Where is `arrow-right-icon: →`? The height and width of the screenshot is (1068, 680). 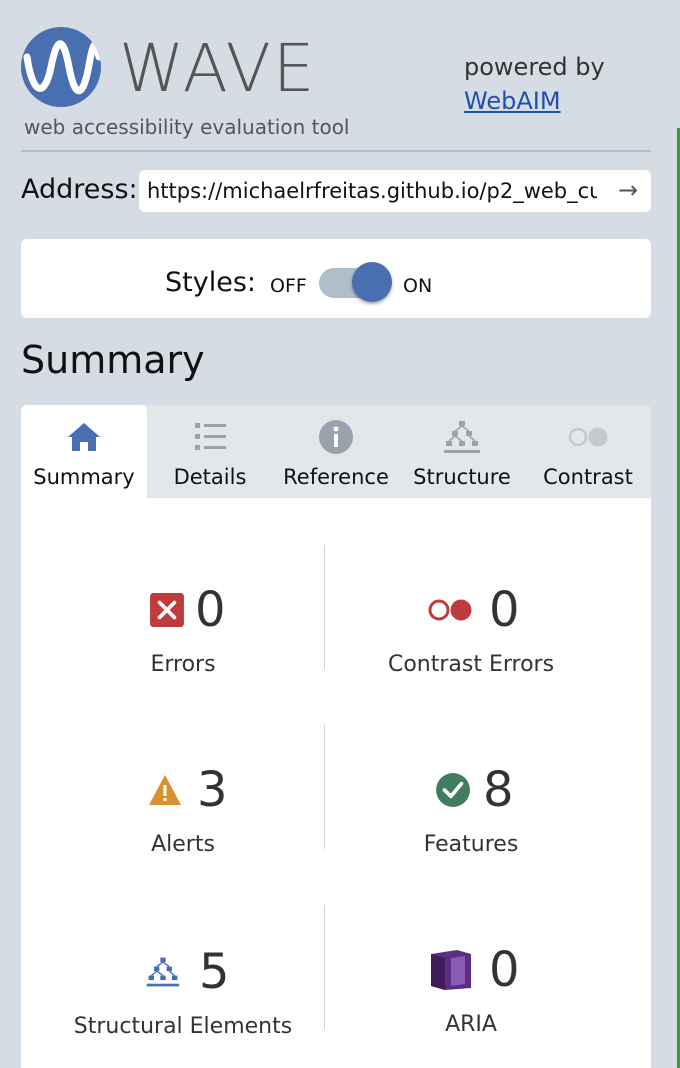 arrow-right-icon: → is located at coordinates (628, 190).